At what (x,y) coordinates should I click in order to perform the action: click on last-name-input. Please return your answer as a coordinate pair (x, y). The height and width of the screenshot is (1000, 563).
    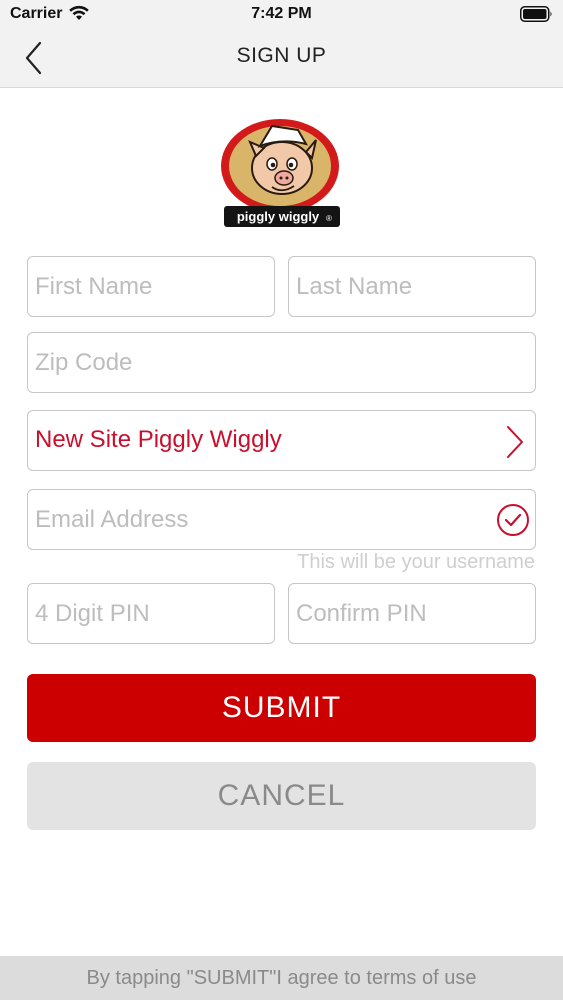
    Looking at the image, I should click on (412, 286).